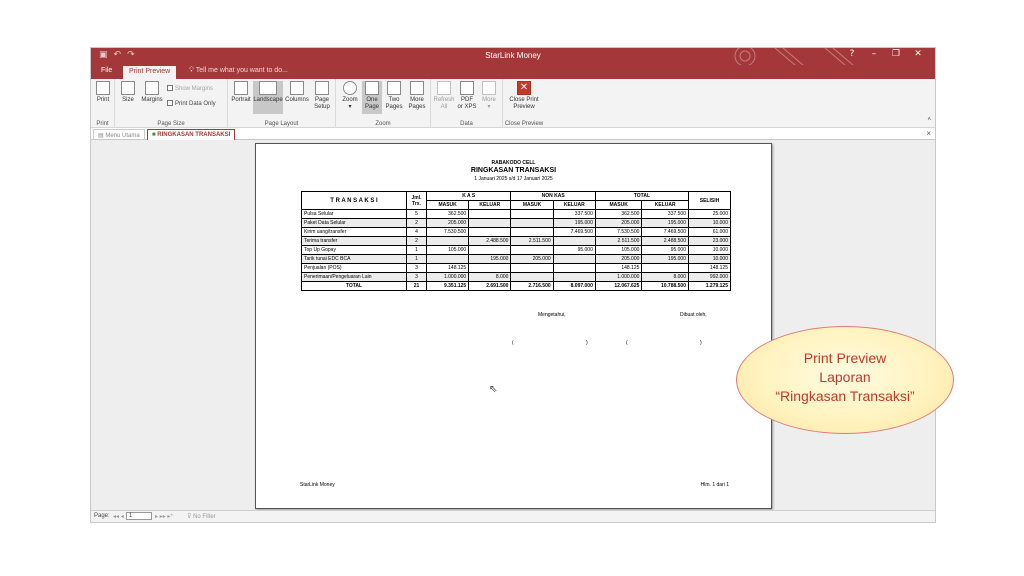 The width and height of the screenshot is (1024, 576). I want to click on group-data: Refresh All PDF or XPS More ▾ Data, so click(467, 103).